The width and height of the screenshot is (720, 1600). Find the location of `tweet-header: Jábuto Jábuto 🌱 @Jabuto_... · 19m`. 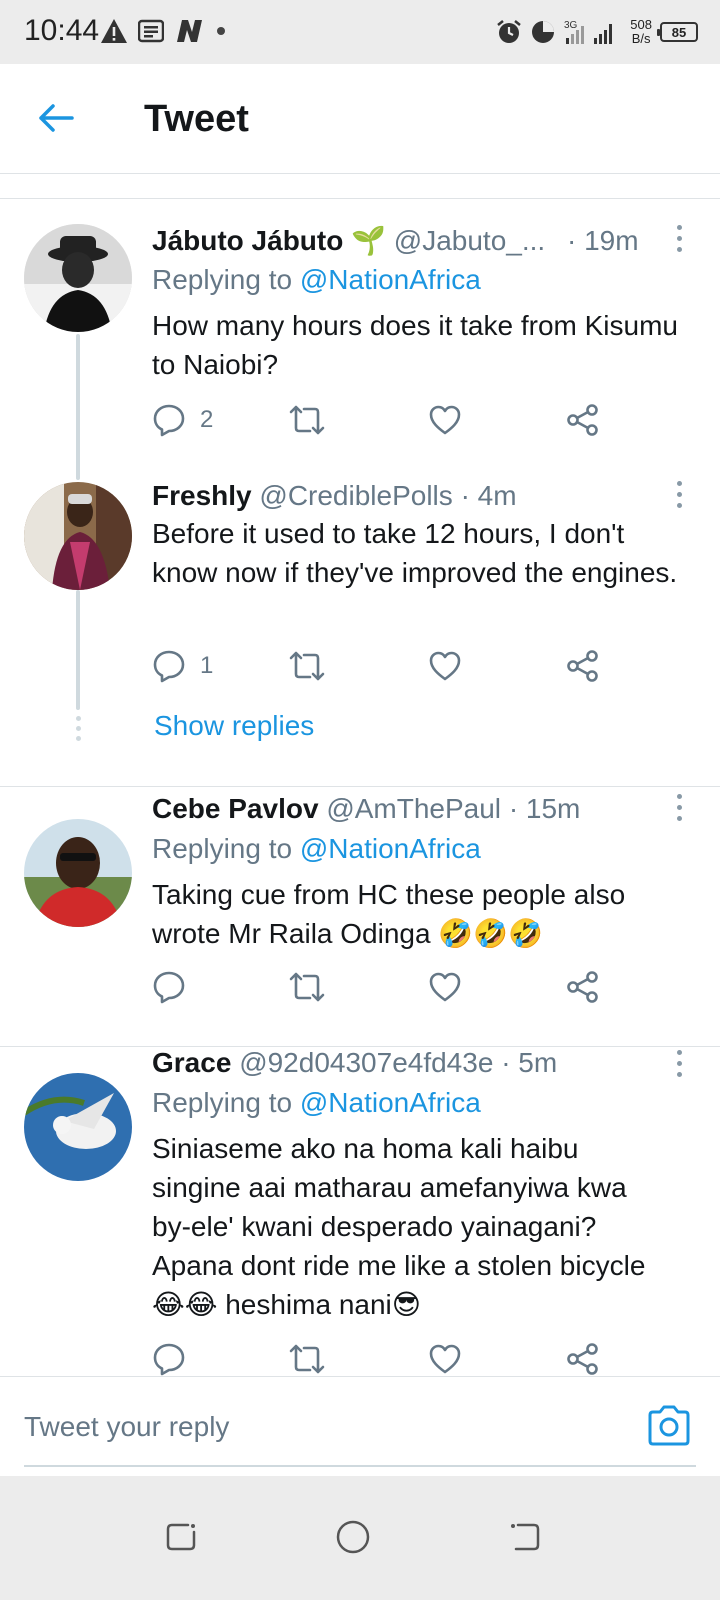

tweet-header: Jábuto Jábuto 🌱 @Jabuto_... · 19m is located at coordinates (398, 240).